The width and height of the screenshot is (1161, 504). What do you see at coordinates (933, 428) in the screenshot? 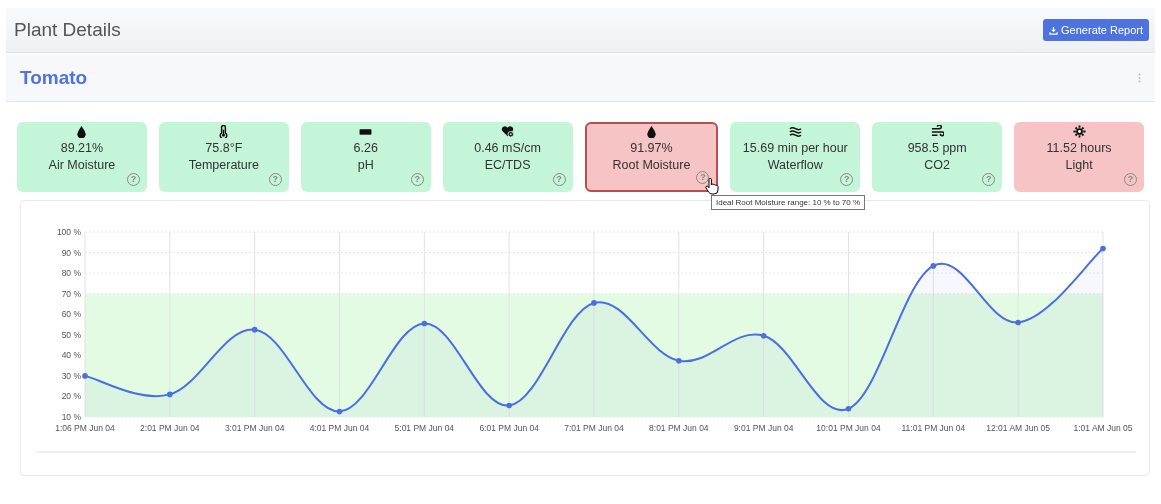
I see `x-axis-label: 11:01 PM Jun 04` at bounding box center [933, 428].